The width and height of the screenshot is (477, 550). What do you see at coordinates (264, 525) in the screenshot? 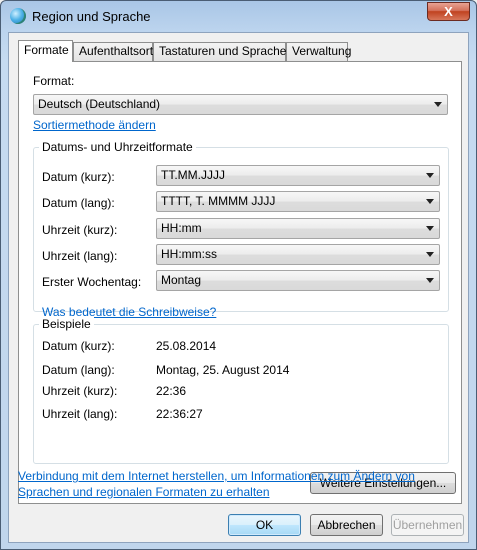
I see `ok-button: OK` at bounding box center [264, 525].